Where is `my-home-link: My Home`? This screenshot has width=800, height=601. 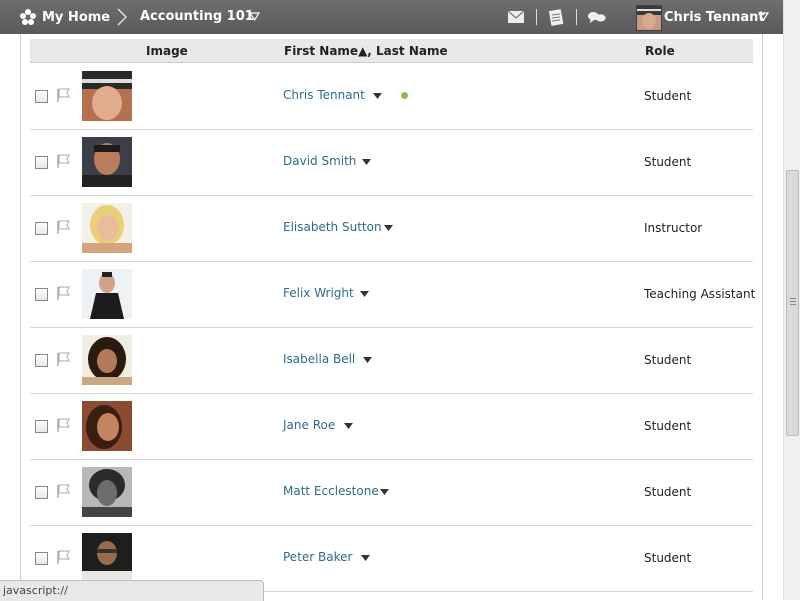
my-home-link: My Home is located at coordinates (76, 17).